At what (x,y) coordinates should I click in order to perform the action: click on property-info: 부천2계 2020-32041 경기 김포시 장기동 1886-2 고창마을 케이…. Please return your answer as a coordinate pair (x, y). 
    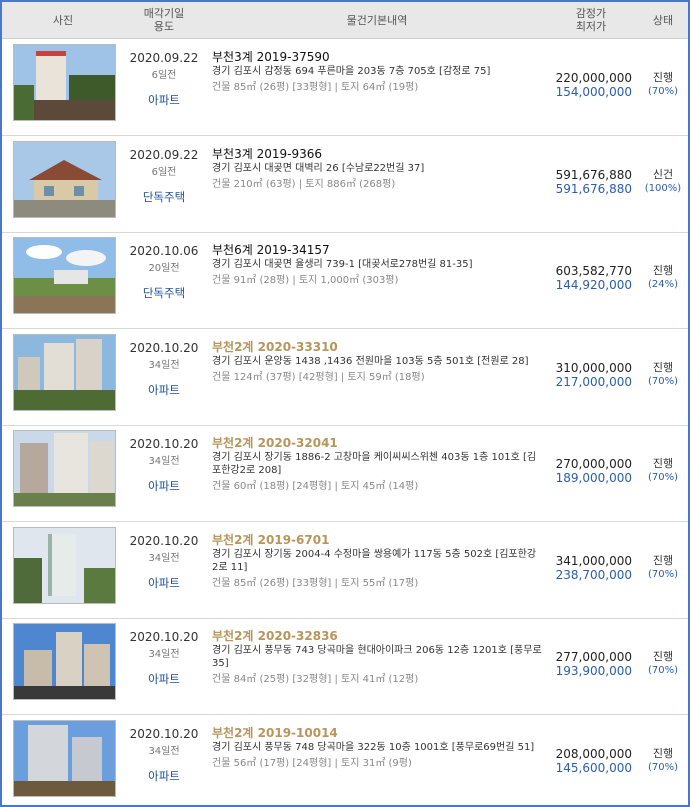
    Looking at the image, I should click on (377, 464).